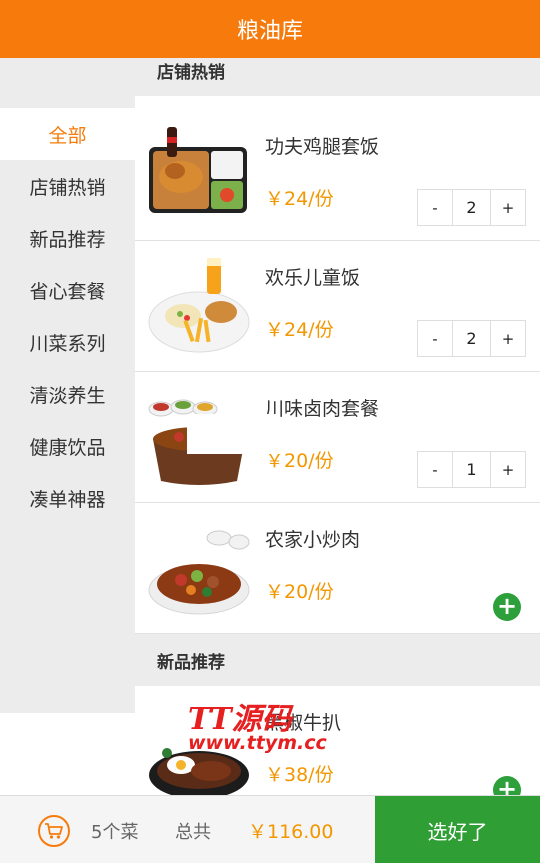 This screenshot has height=863, width=540. Describe the element at coordinates (67, 394) in the screenshot. I see `sidebar-item-light: 清淡养生` at that location.